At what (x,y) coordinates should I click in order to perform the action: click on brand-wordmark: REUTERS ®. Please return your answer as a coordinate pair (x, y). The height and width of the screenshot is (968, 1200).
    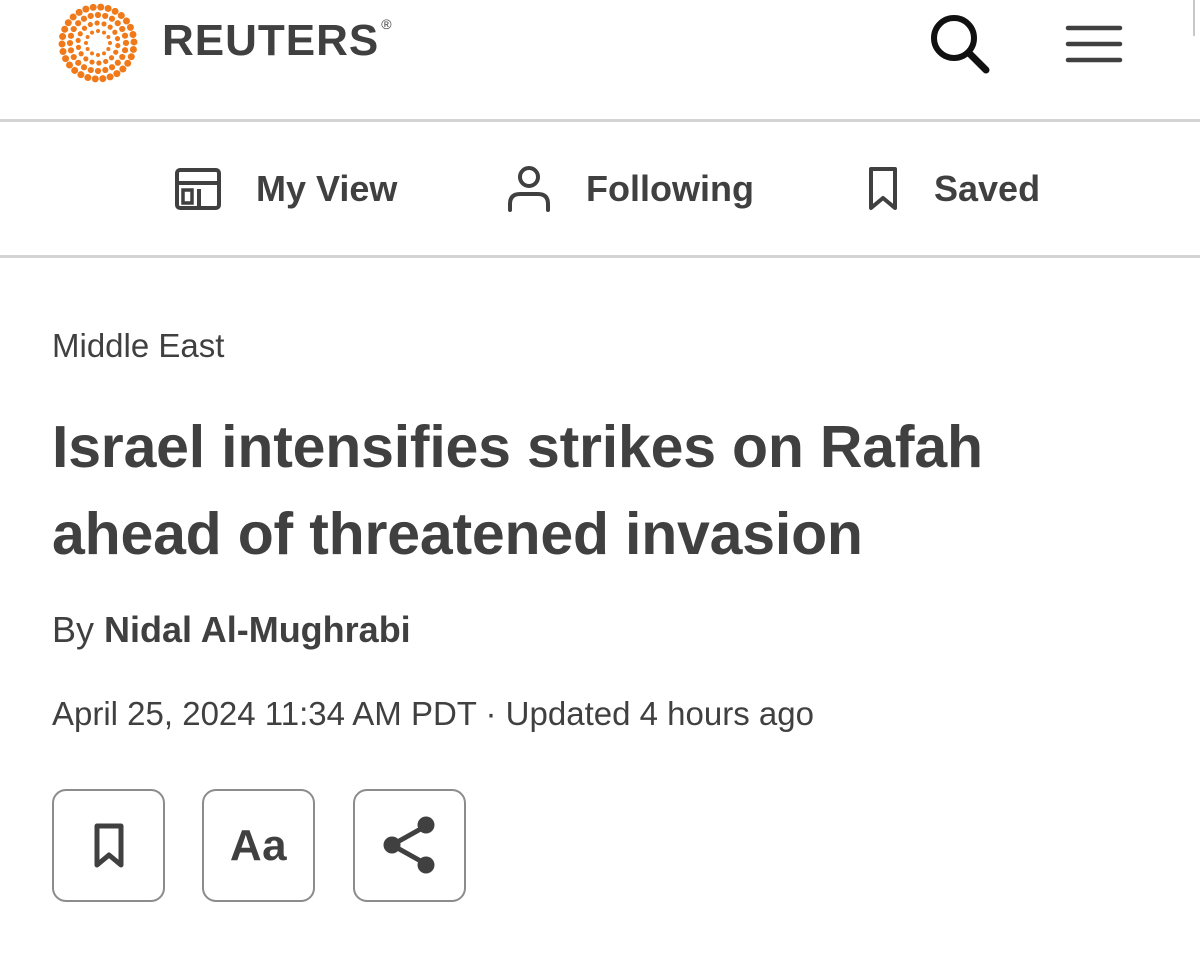
    Looking at the image, I should click on (277, 40).